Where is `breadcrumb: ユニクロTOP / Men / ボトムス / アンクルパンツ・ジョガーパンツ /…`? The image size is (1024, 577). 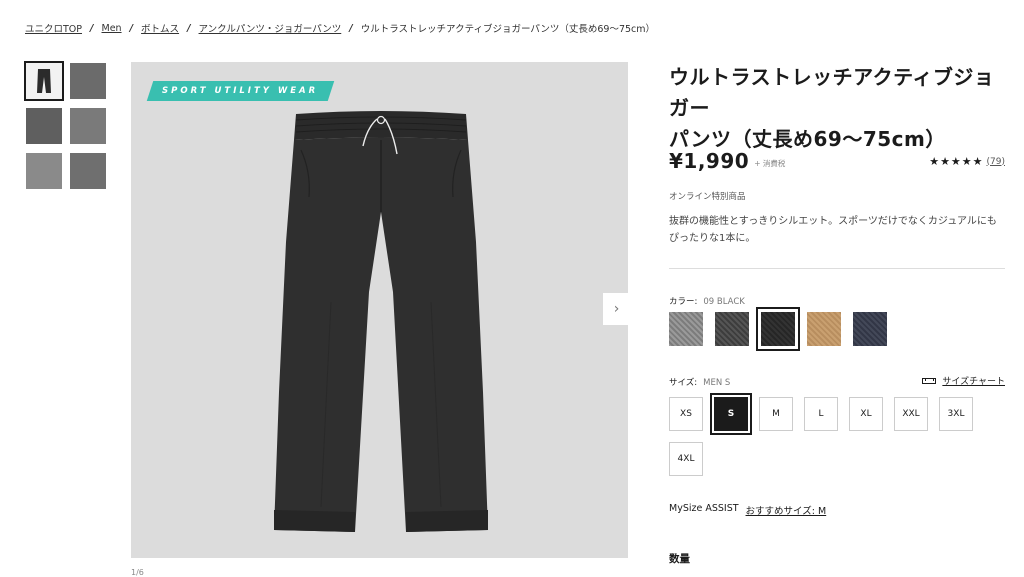 breadcrumb: ユニクロTOP / Men / ボトムス / アンクルパンツ・ジョガーパンツ /… is located at coordinates (340, 28).